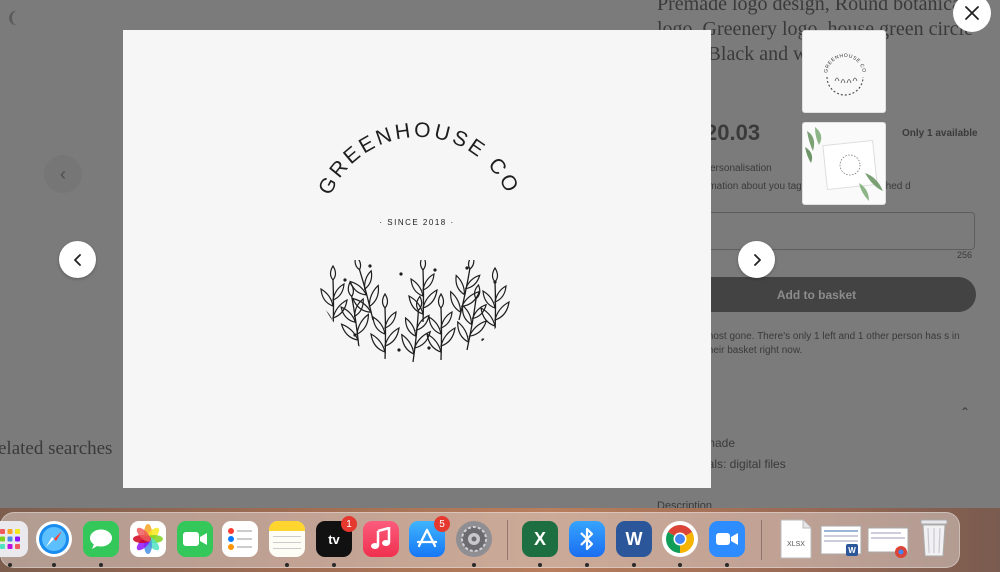 The height and width of the screenshot is (572, 1000). Describe the element at coordinates (965, 412) in the screenshot. I see `chevron-up-icon: ⌃` at that location.